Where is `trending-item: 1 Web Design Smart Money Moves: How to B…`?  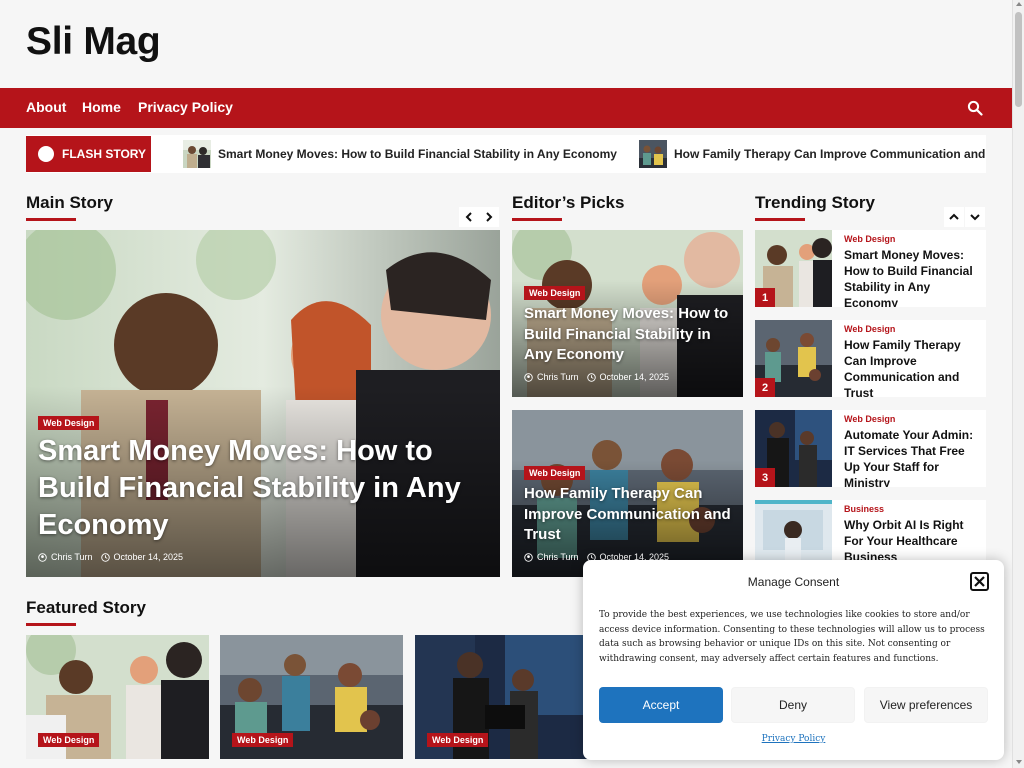
trending-item: 1 Web Design Smart Money Moves: How to B… is located at coordinates (870, 268).